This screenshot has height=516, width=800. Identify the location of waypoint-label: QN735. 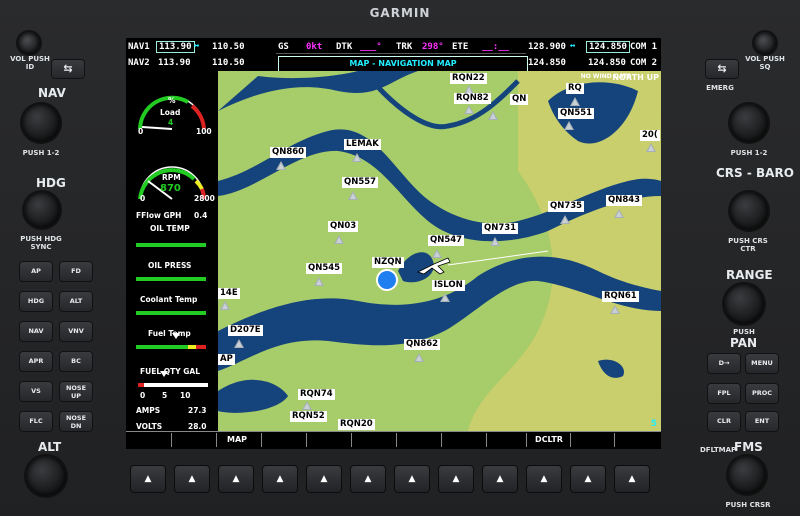
(566, 206).